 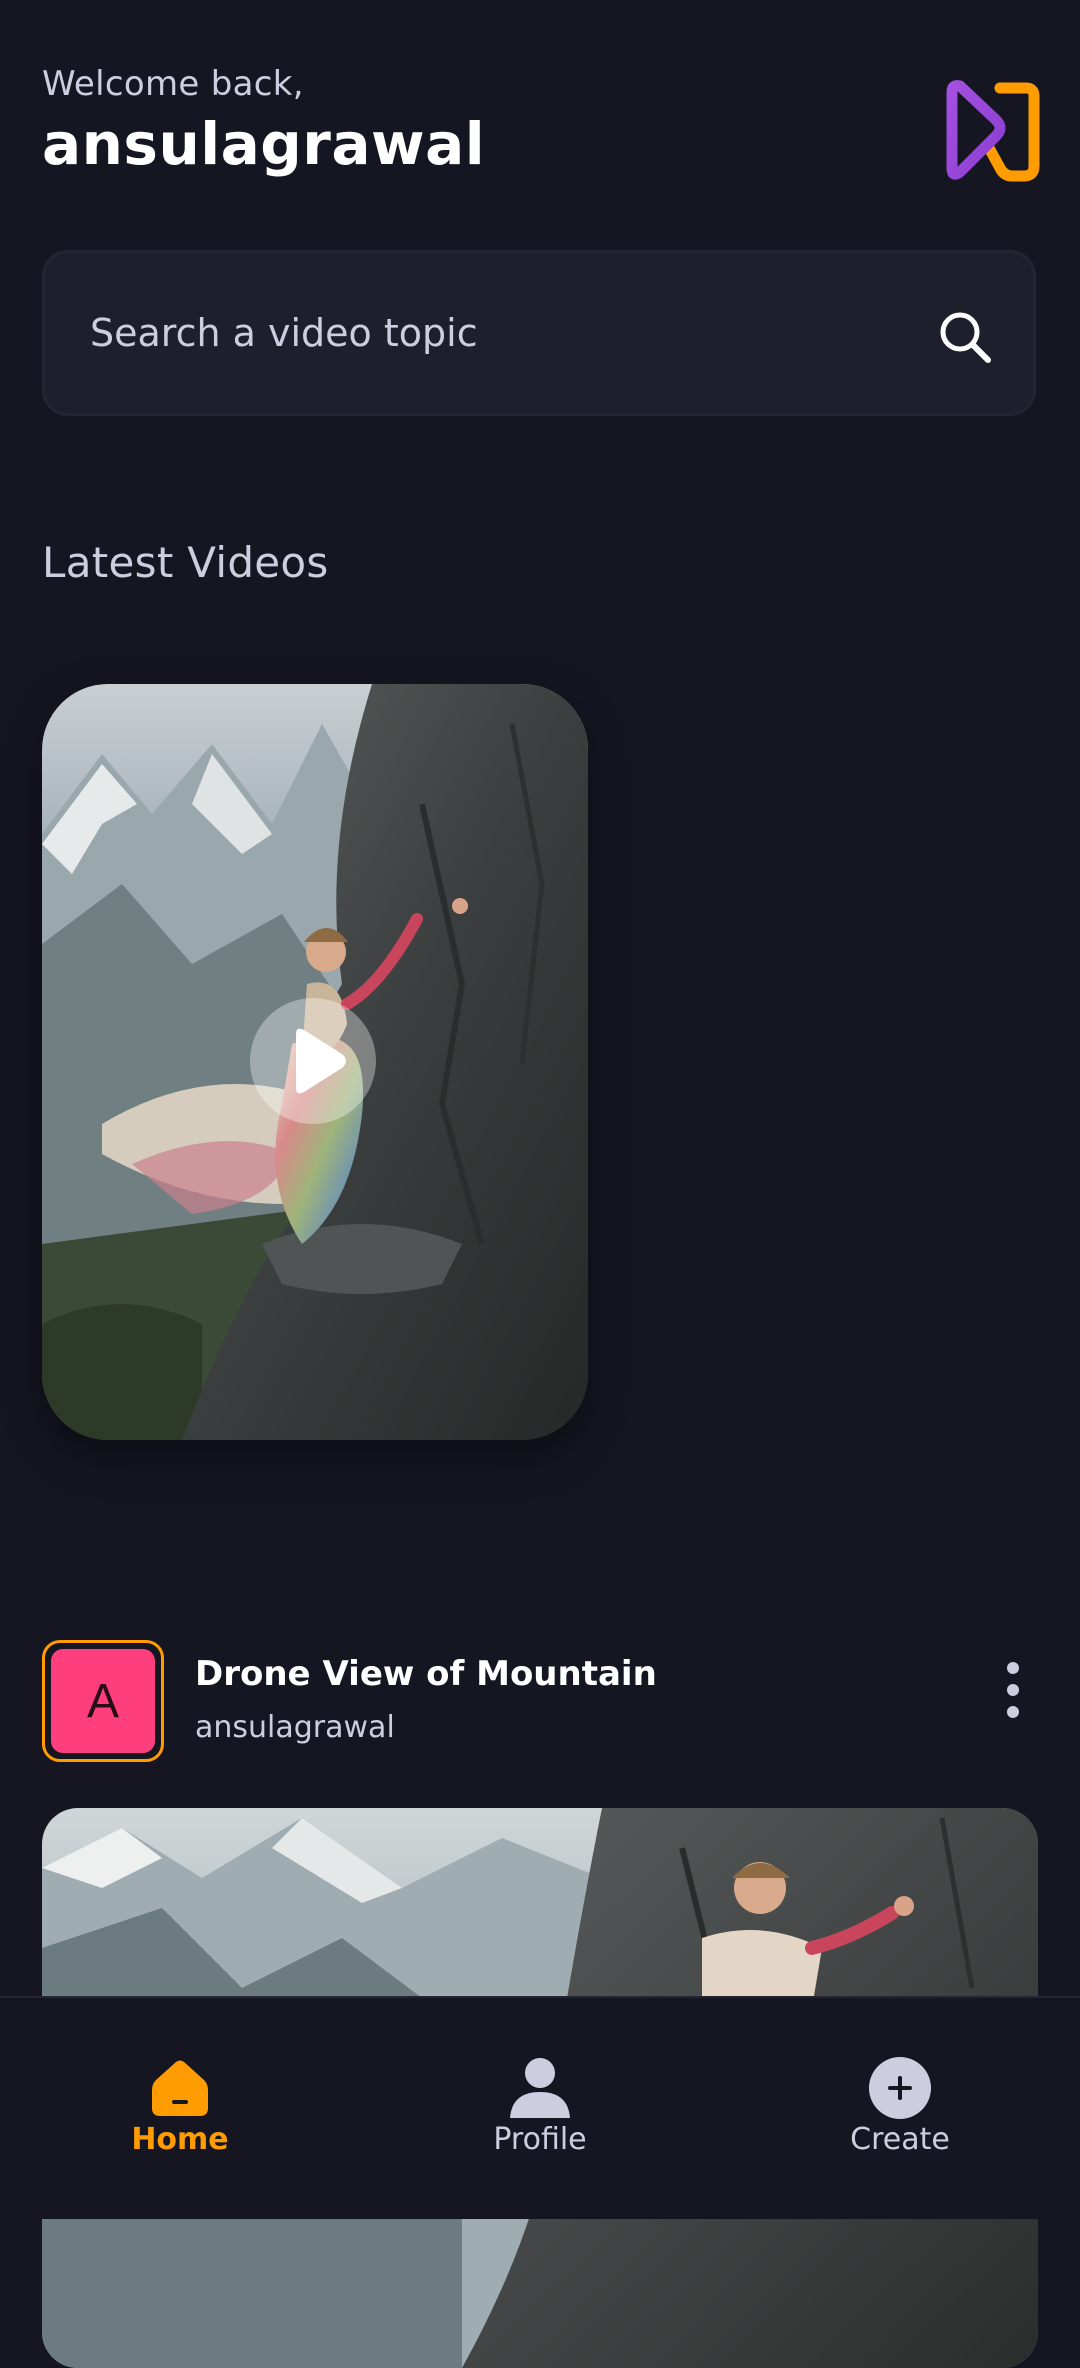 What do you see at coordinates (295, 1727) in the screenshot?
I see `video-creator: ansulagrawal` at bounding box center [295, 1727].